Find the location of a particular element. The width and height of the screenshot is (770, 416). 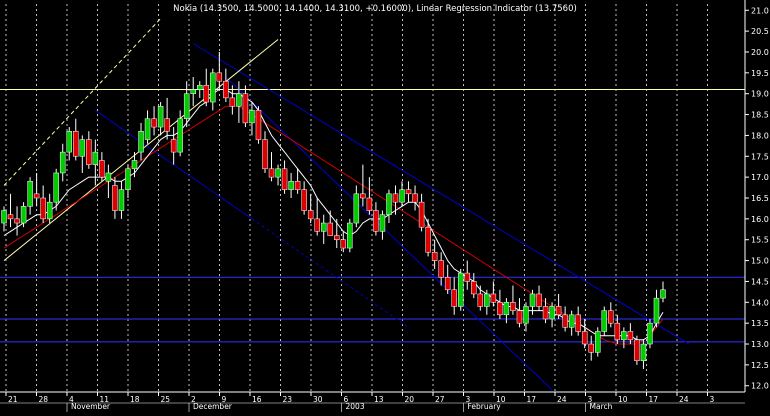

x-tick-label: 17 is located at coordinates (532, 399).